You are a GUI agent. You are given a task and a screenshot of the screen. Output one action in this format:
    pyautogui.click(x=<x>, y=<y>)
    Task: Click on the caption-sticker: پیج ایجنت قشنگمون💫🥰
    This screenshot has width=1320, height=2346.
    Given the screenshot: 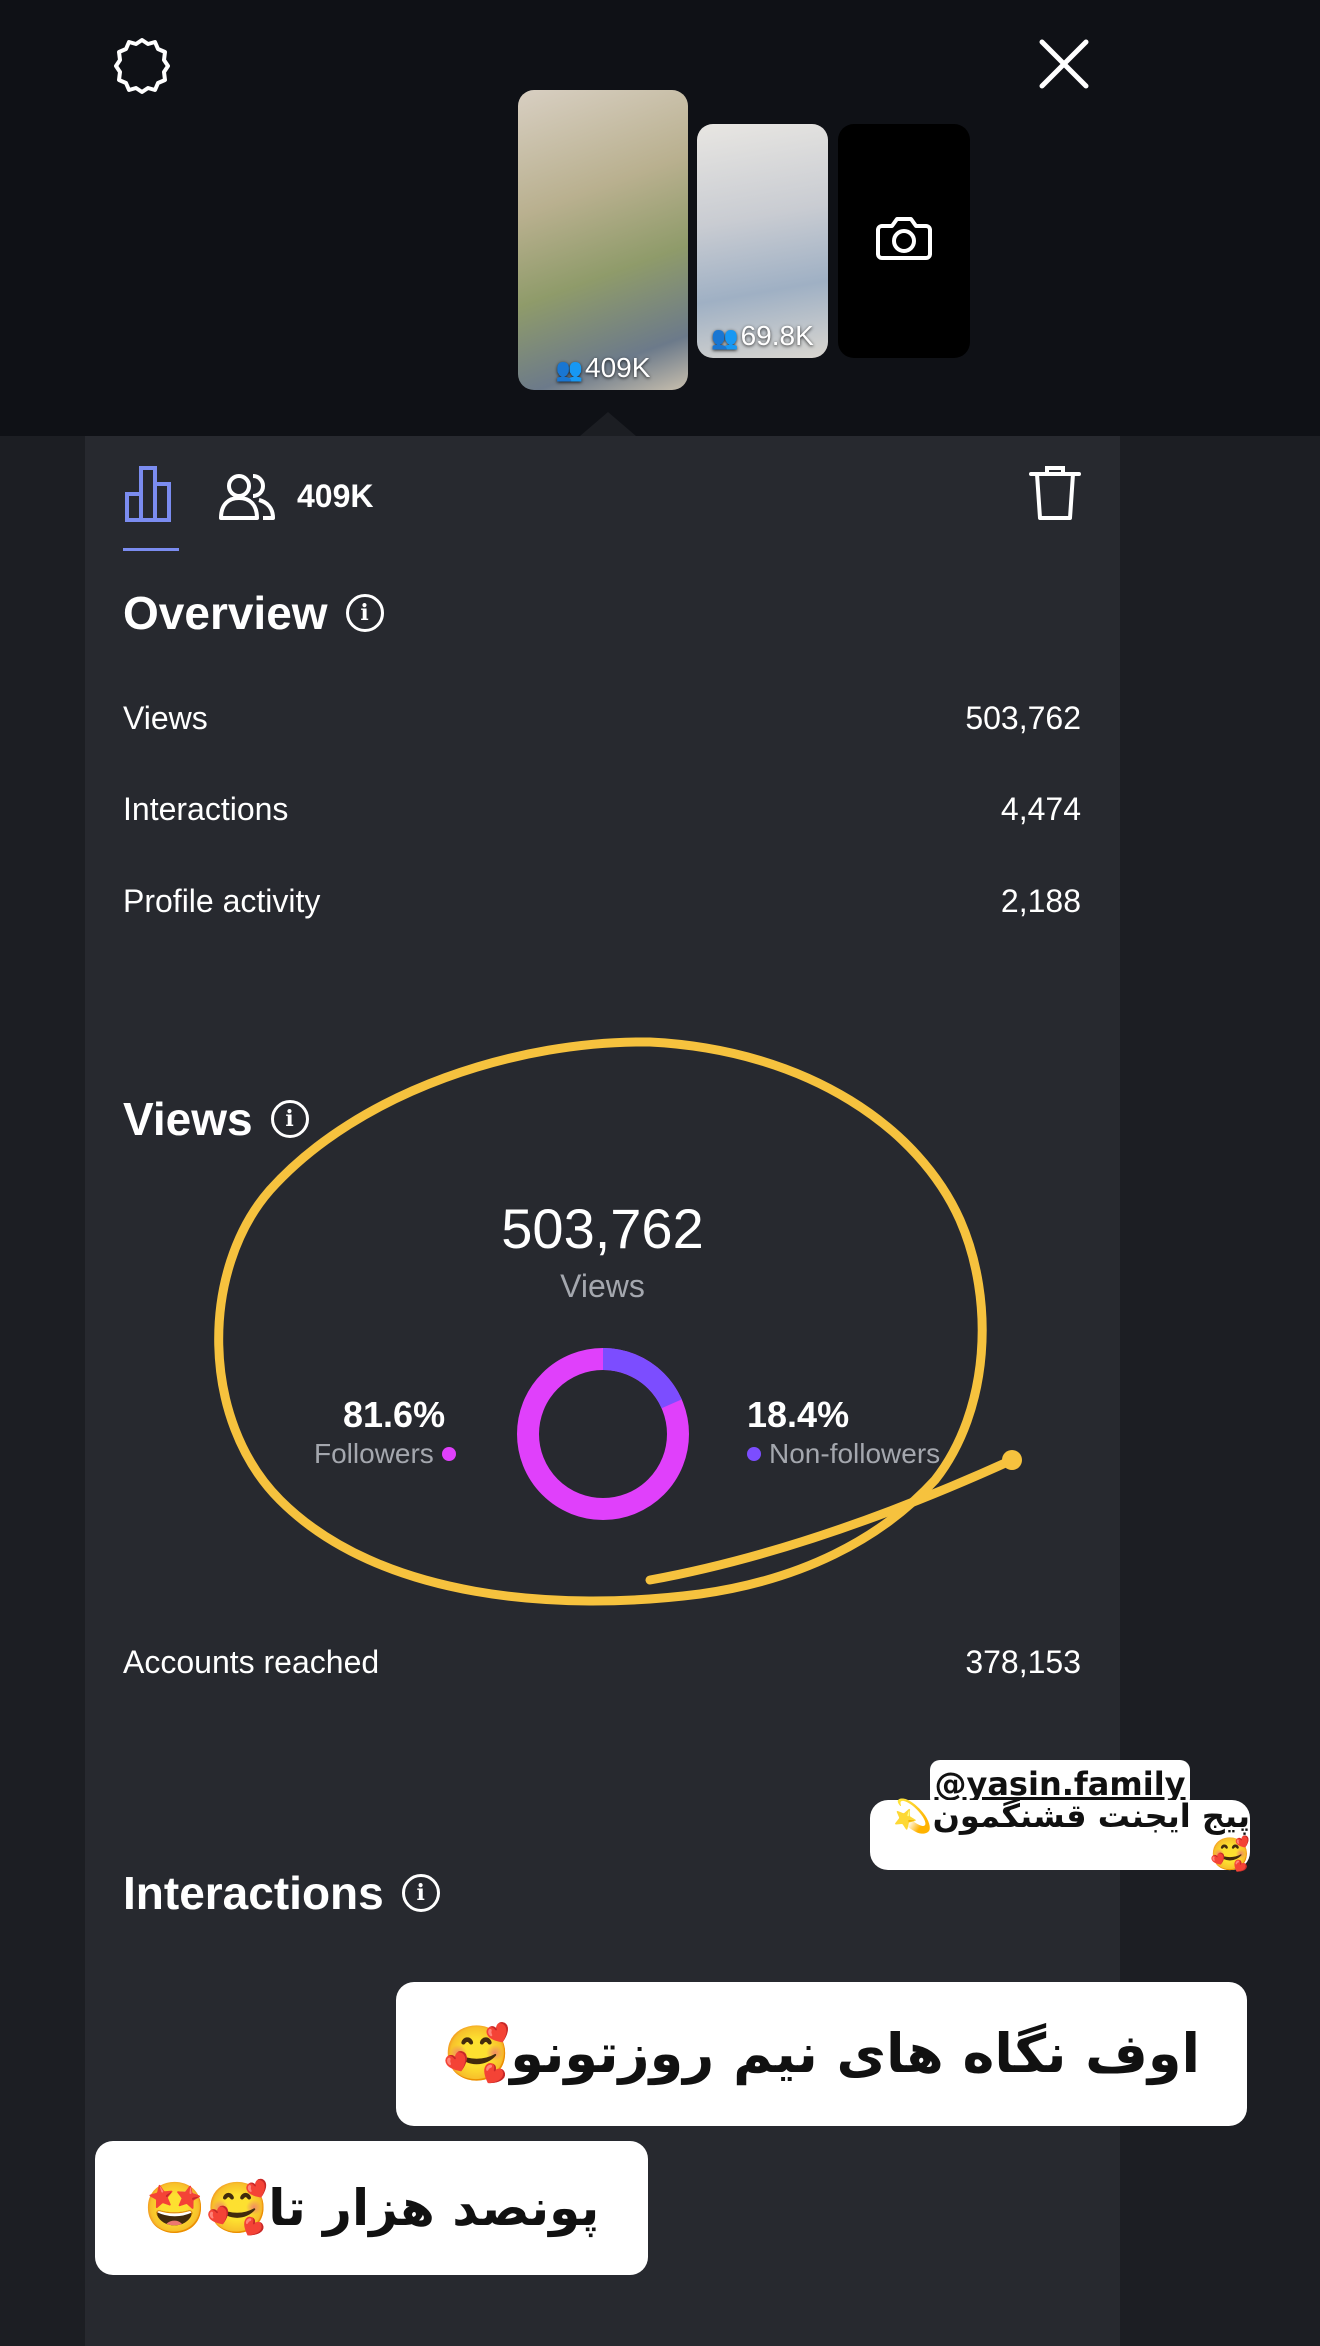 What is the action you would take?
    pyautogui.click(x=1060, y=1835)
    